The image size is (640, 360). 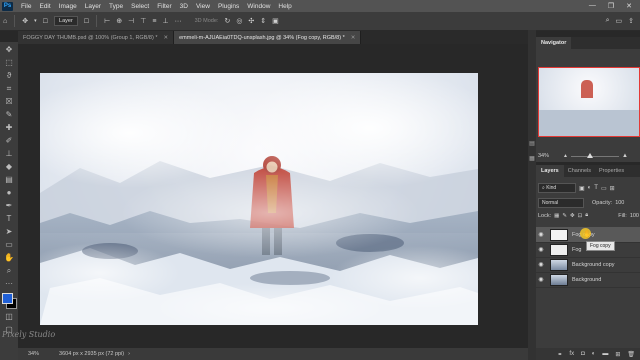 What do you see at coordinates (561, 203) in the screenshot?
I see `blend-mode-dropdown: Normal` at bounding box center [561, 203].